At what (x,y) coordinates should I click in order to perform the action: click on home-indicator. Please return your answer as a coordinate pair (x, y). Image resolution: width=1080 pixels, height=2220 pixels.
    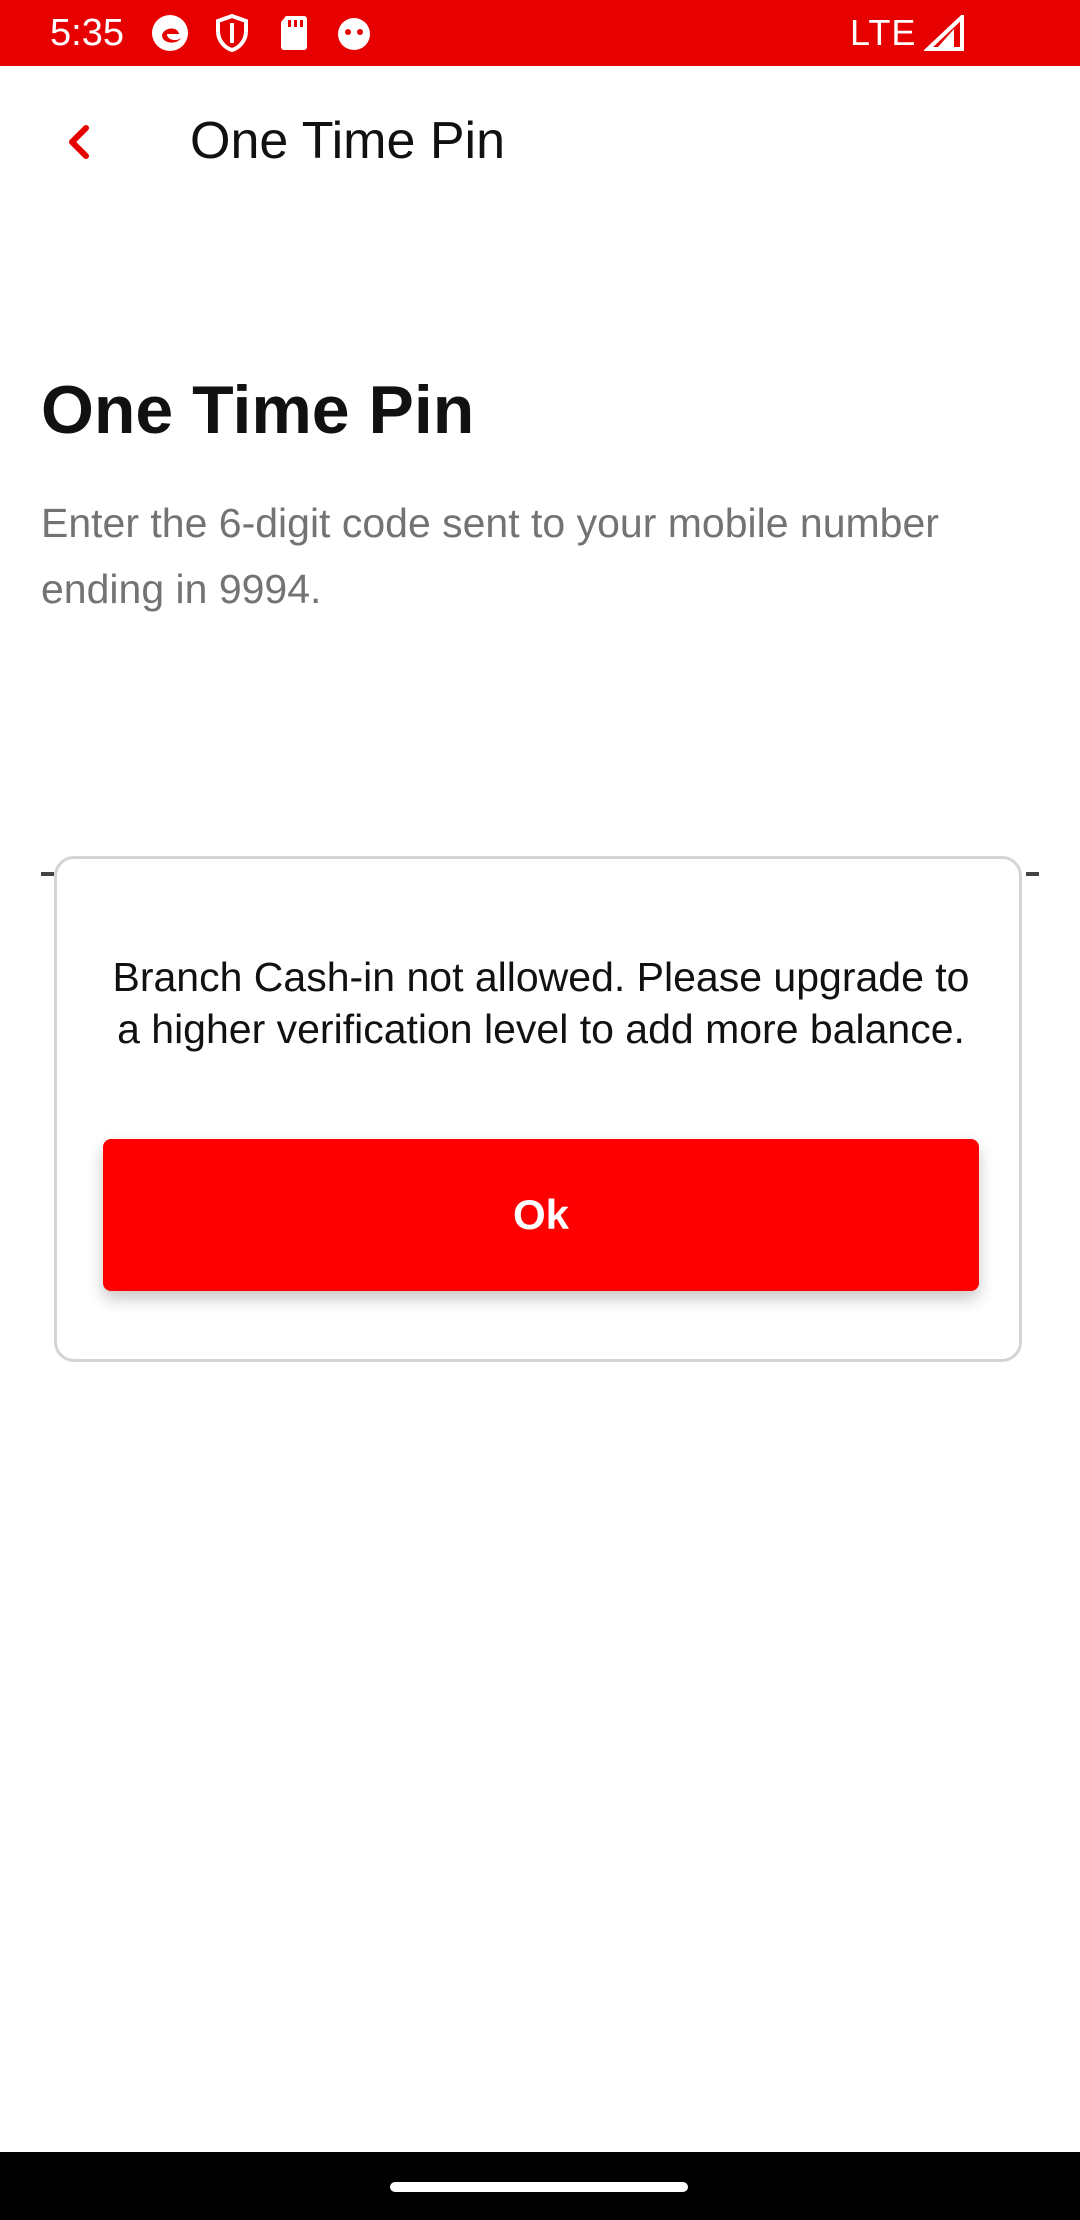
    Looking at the image, I should click on (539, 2187).